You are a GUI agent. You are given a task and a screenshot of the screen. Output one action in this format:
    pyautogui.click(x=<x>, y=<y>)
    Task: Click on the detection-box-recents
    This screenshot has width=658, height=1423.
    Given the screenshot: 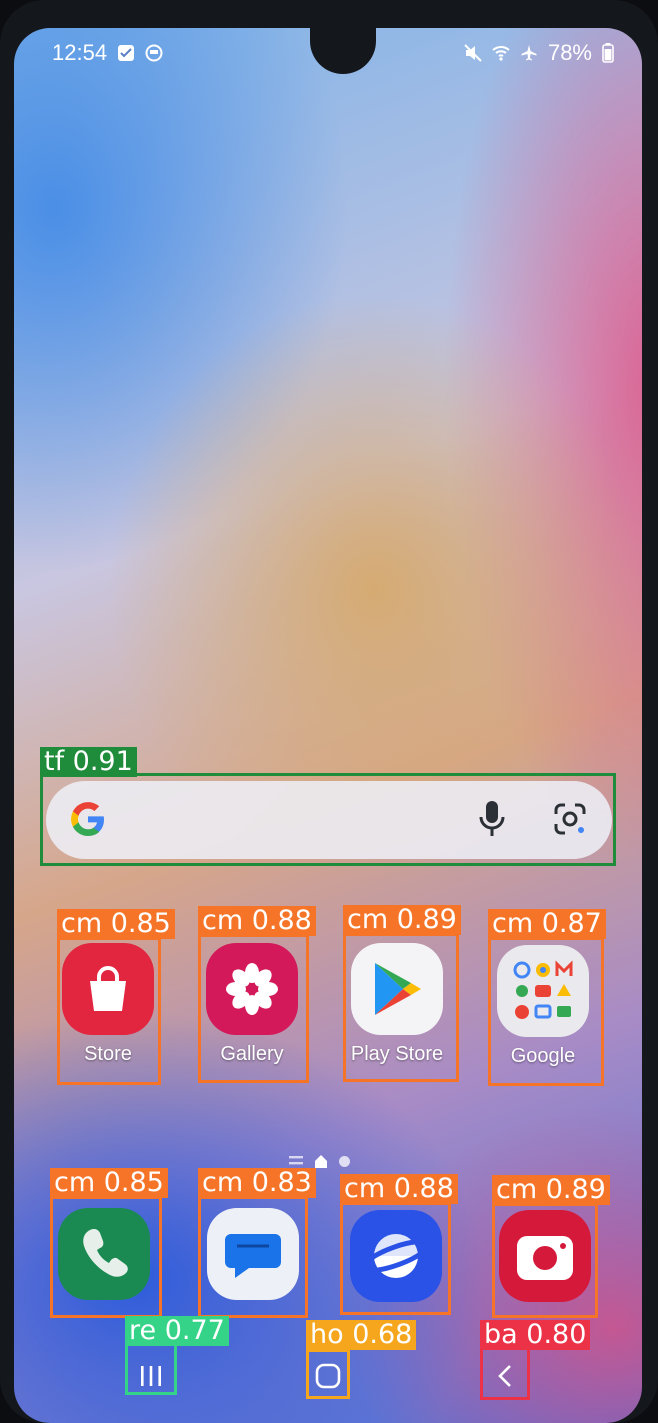 What is the action you would take?
    pyautogui.click(x=151, y=1369)
    